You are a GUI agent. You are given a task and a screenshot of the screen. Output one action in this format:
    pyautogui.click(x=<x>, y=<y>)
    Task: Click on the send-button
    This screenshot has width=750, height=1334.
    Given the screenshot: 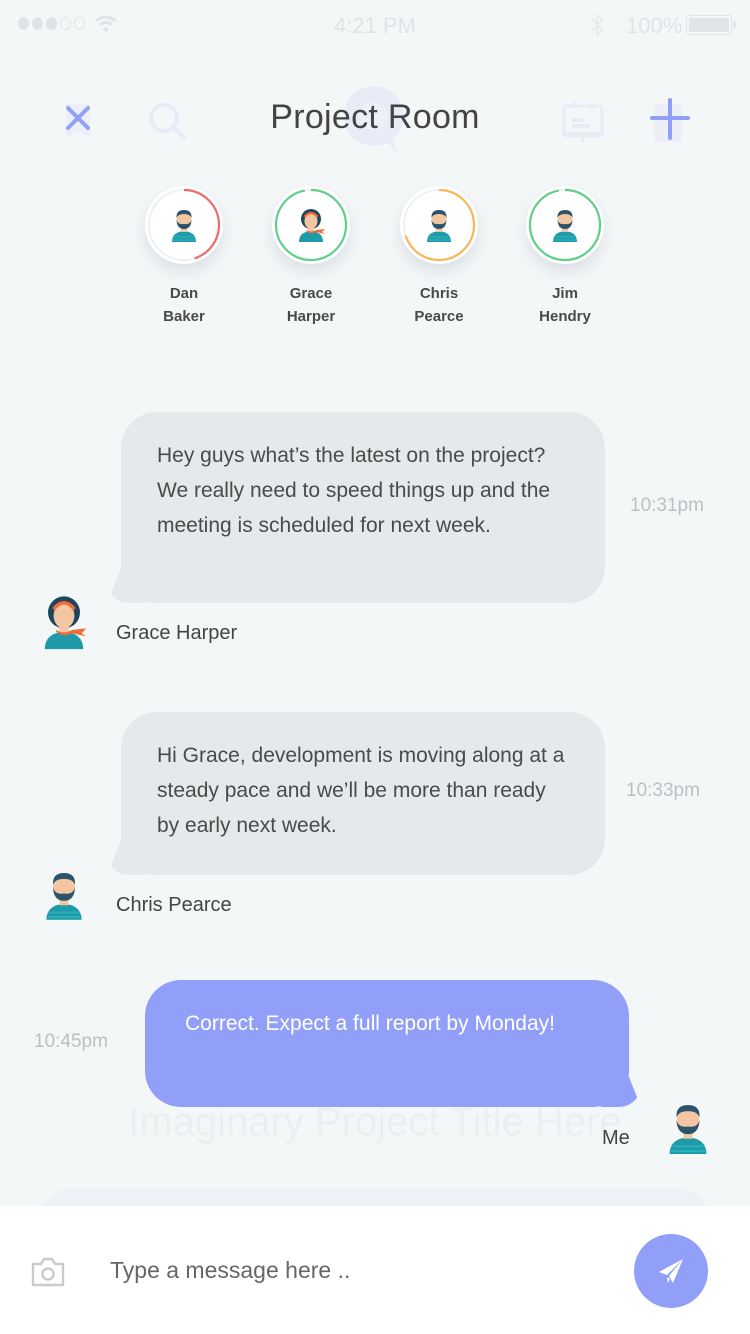 What is the action you would take?
    pyautogui.click(x=671, y=1271)
    